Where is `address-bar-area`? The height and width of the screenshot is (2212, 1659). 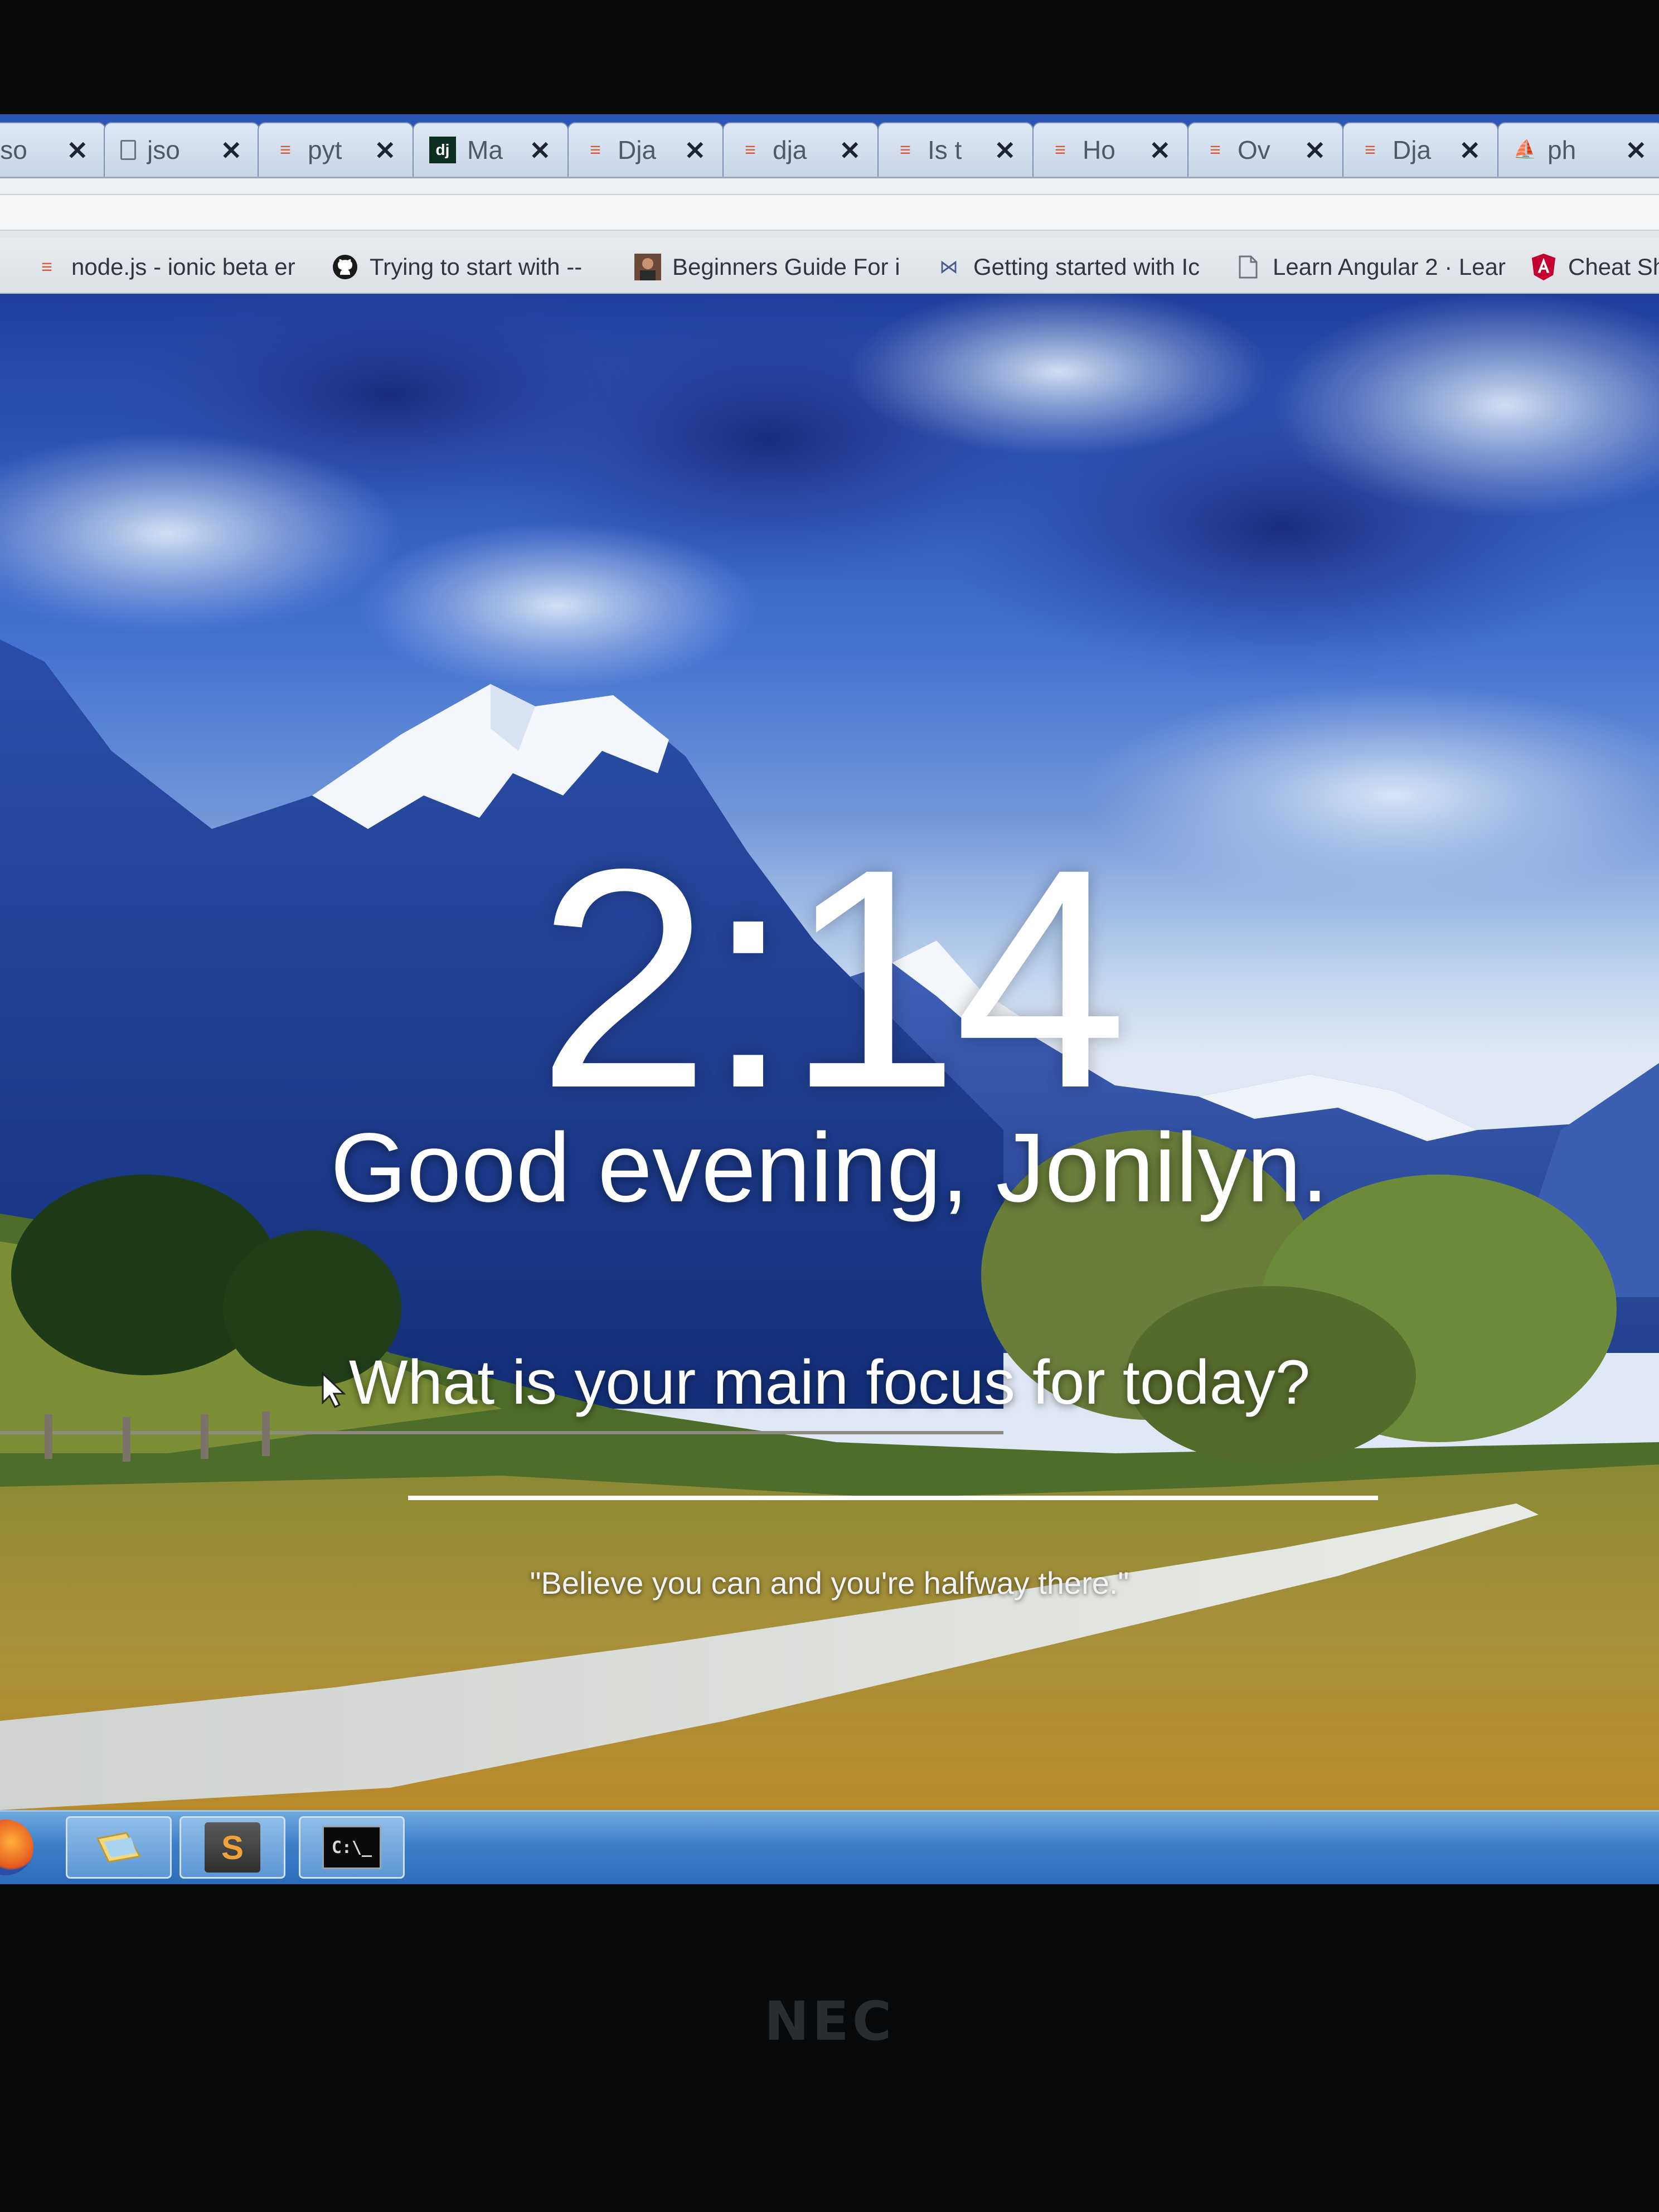 address-bar-area is located at coordinates (829, 207).